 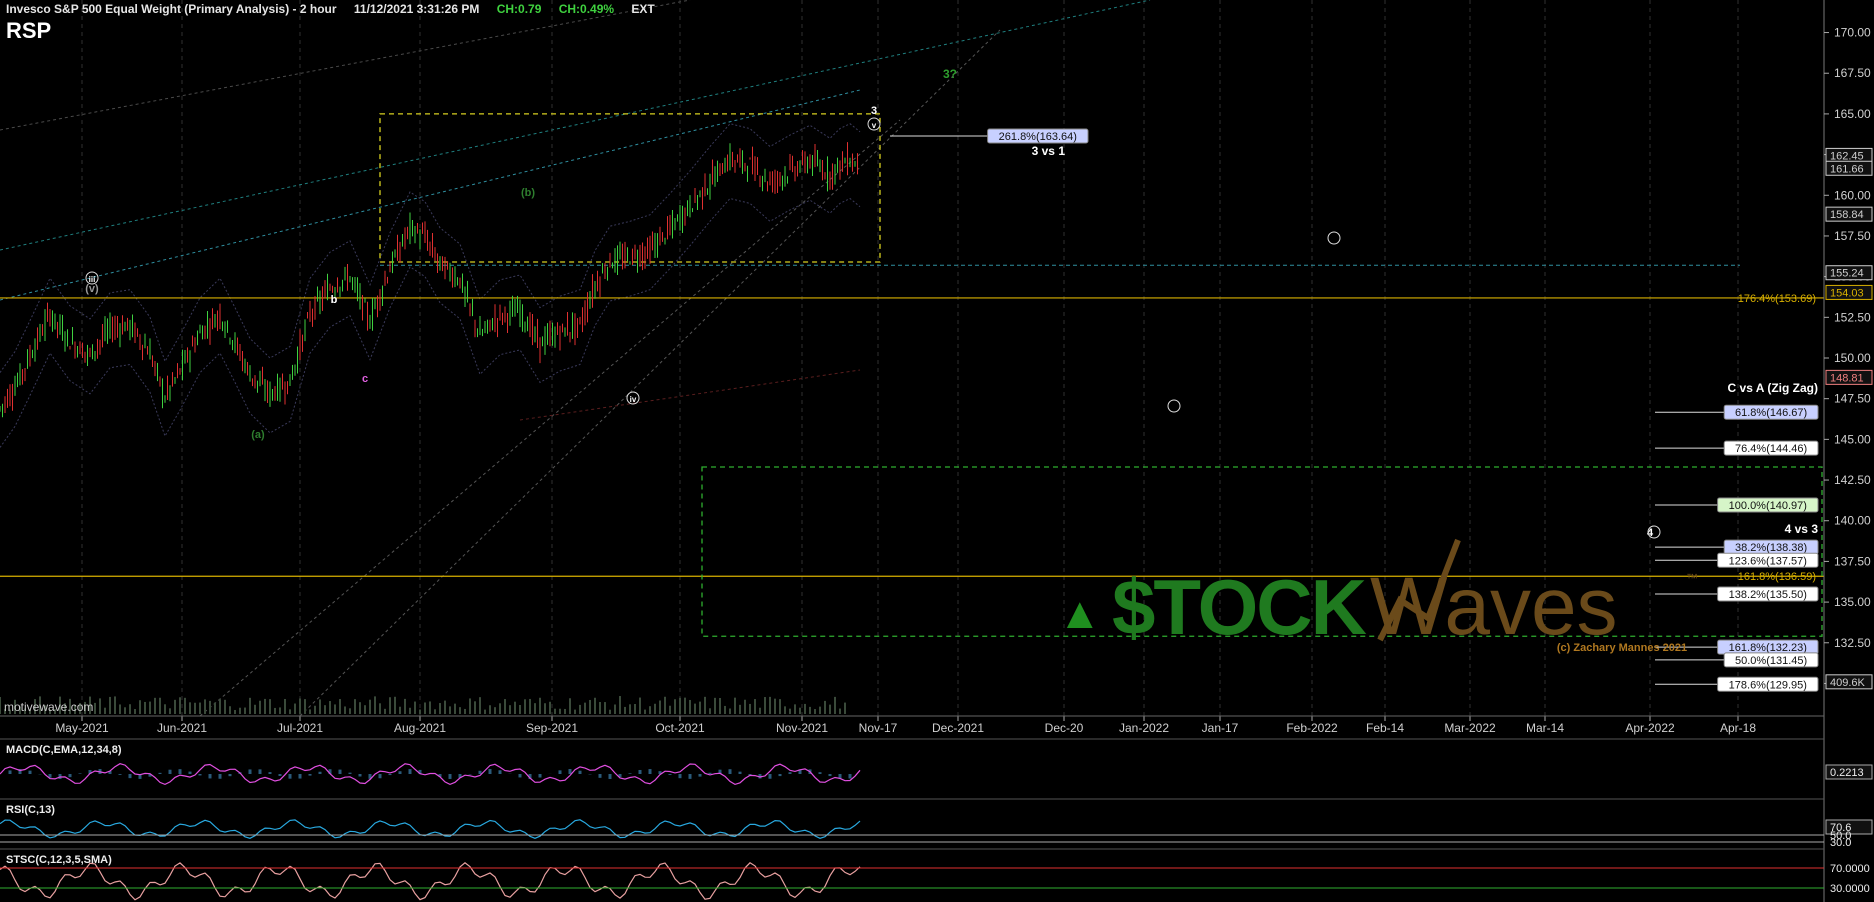 What do you see at coordinates (1771, 548) in the screenshot?
I see `fib-target-label: 38.2%(138.38)` at bounding box center [1771, 548].